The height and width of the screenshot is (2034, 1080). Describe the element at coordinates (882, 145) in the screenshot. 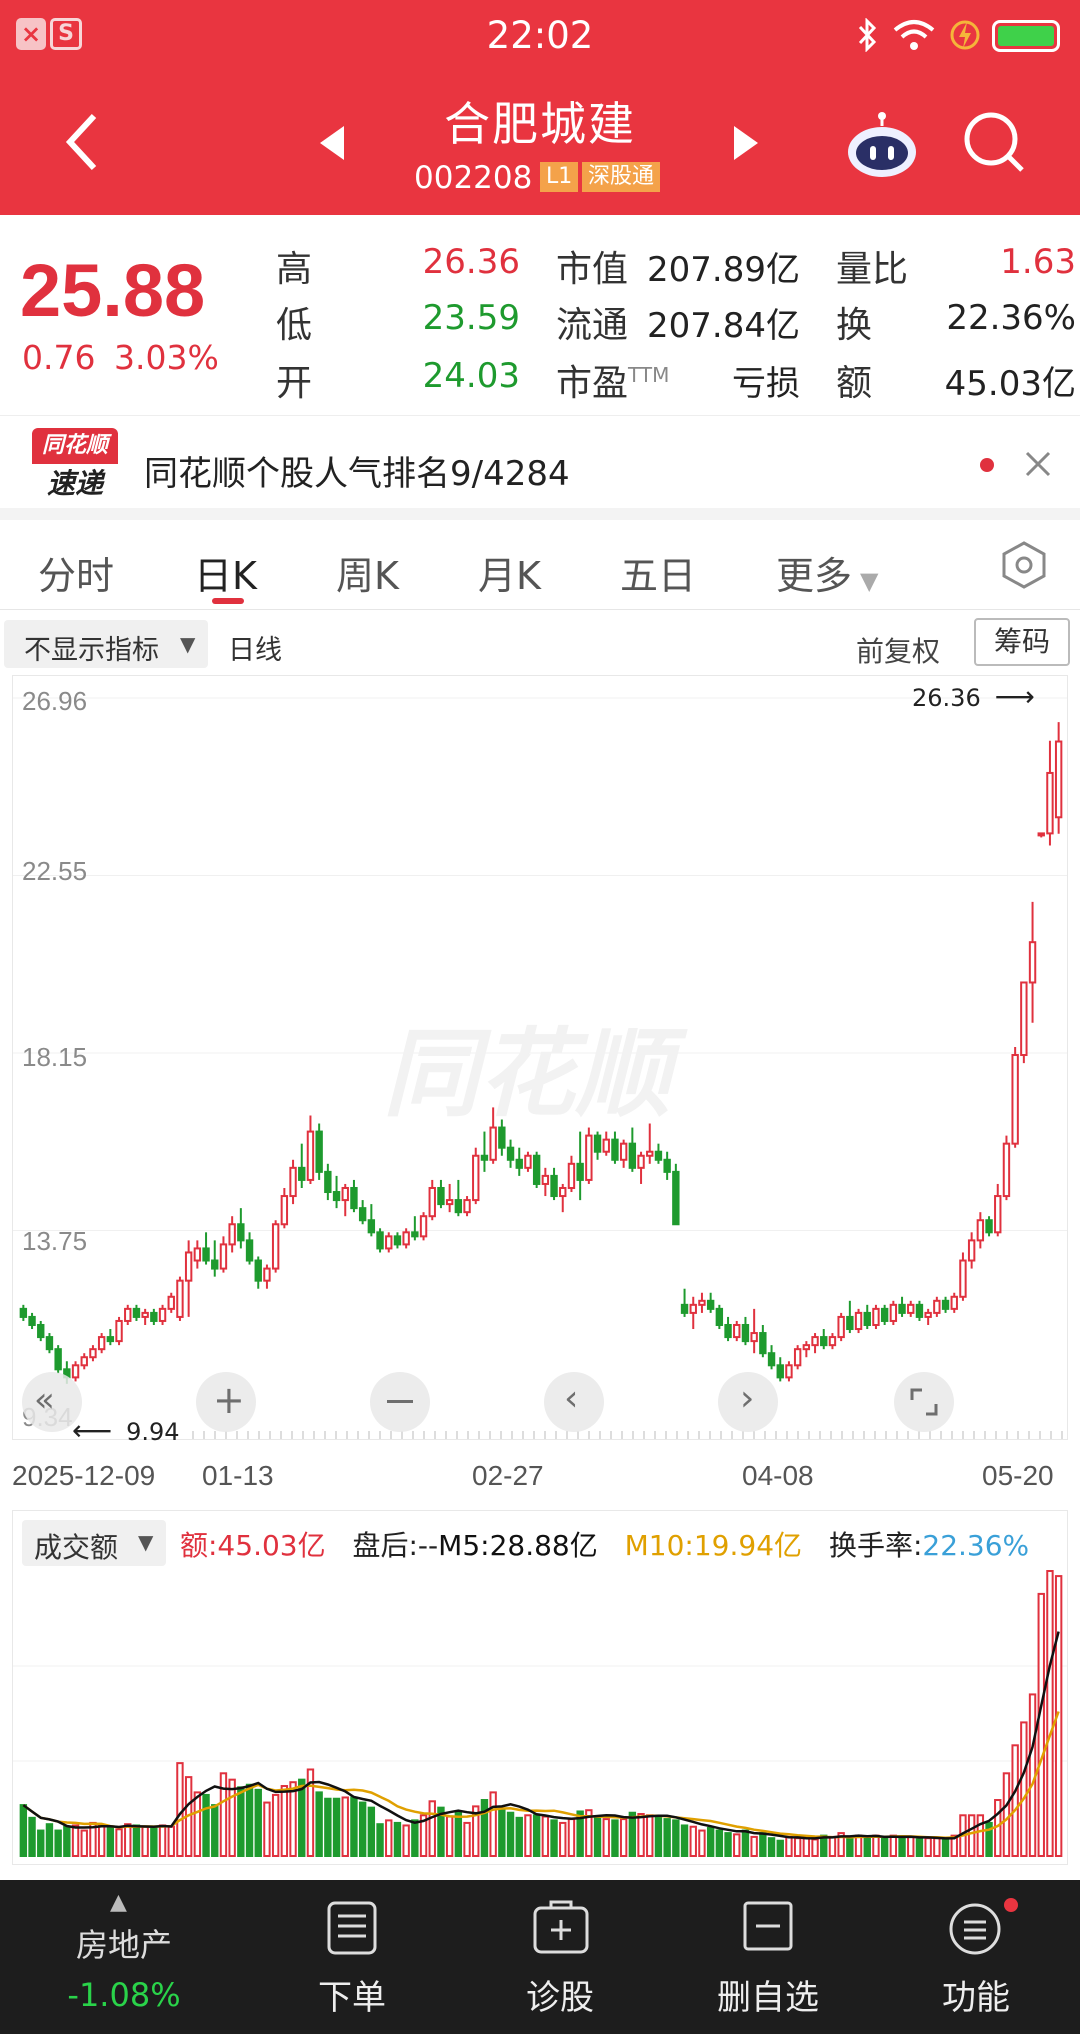

I see `robot-assistant-icon` at that location.